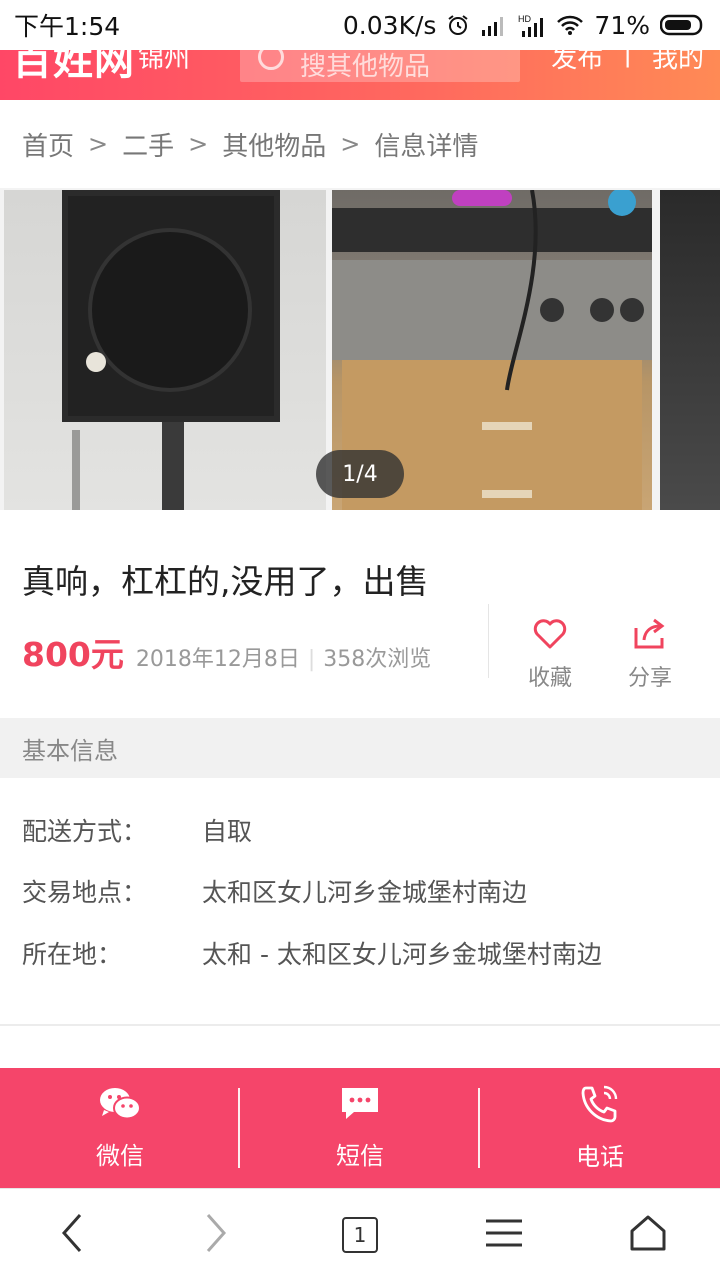 The height and width of the screenshot is (1280, 720). What do you see at coordinates (577, 62) in the screenshot?
I see `post-link: 发布` at bounding box center [577, 62].